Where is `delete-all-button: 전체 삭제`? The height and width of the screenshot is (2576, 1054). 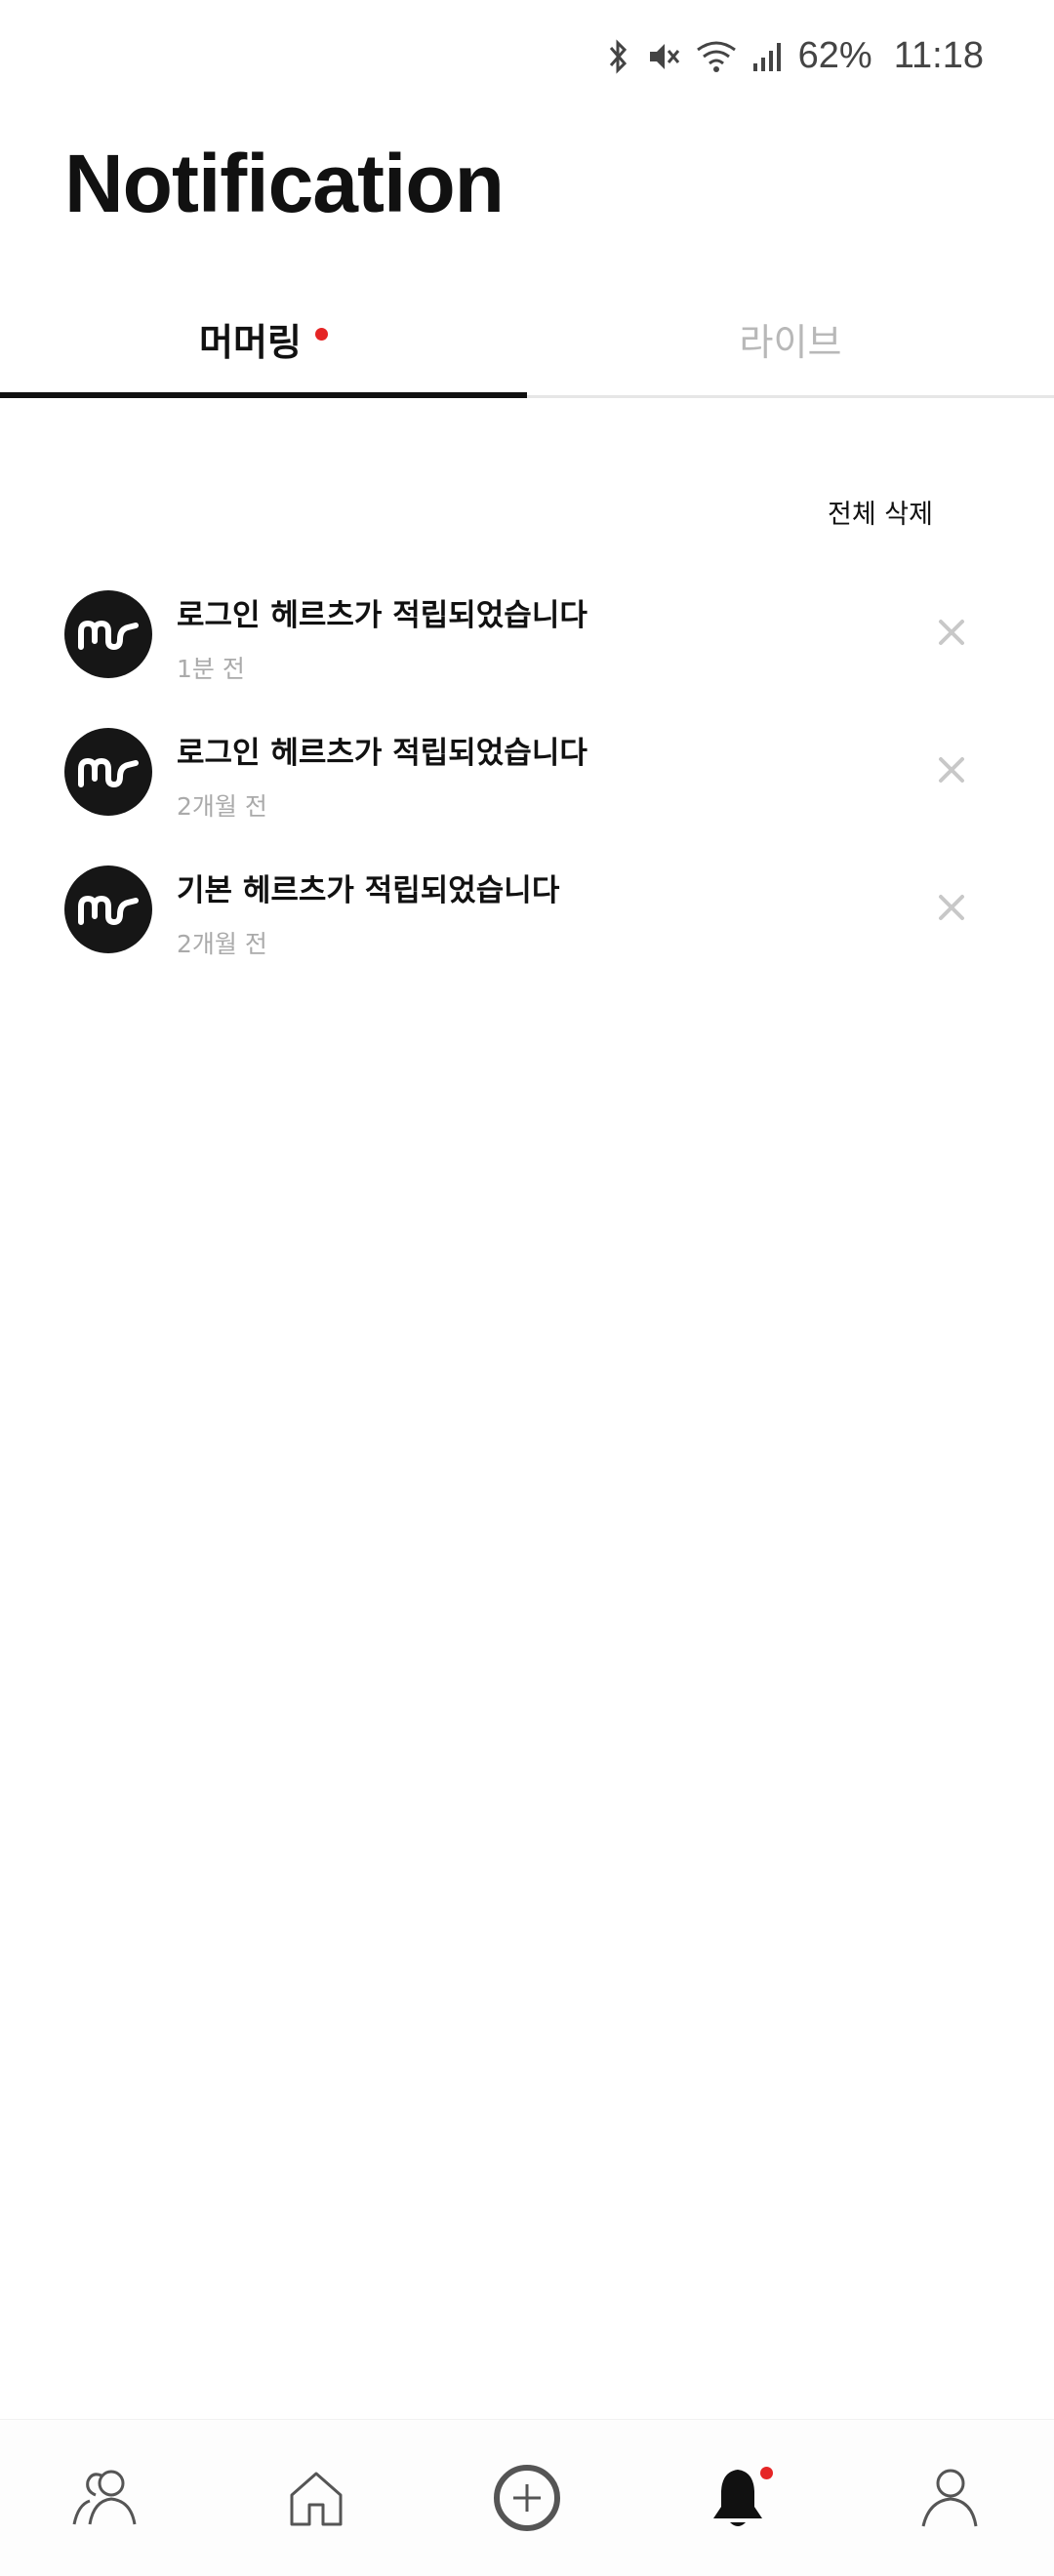 delete-all-button: 전체 삭제 is located at coordinates (881, 512).